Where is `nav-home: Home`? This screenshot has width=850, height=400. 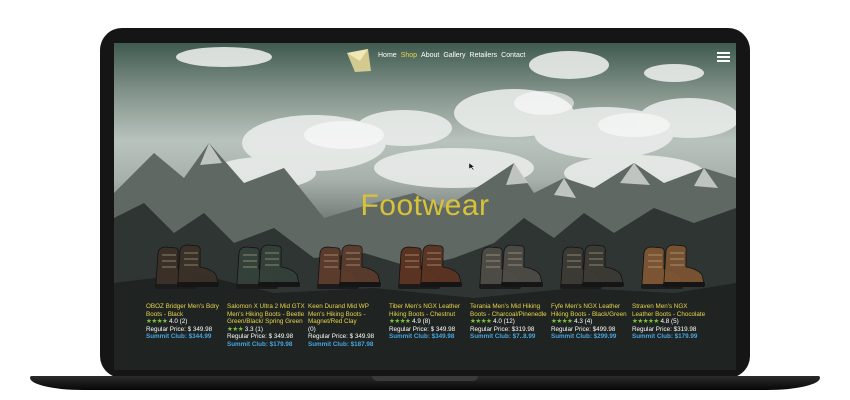 nav-home: Home is located at coordinates (387, 55).